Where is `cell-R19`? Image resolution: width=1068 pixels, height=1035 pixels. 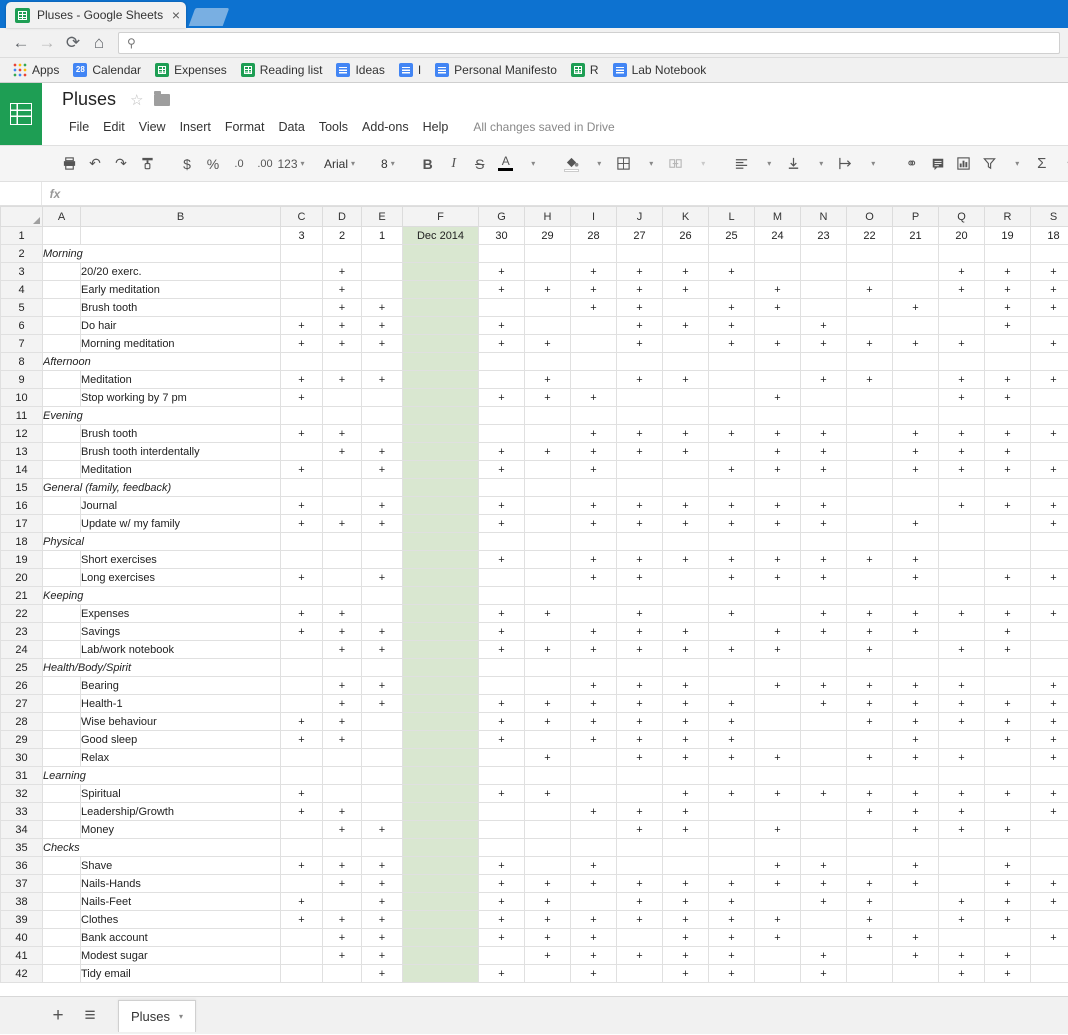
cell-R19 is located at coordinates (1007, 559).